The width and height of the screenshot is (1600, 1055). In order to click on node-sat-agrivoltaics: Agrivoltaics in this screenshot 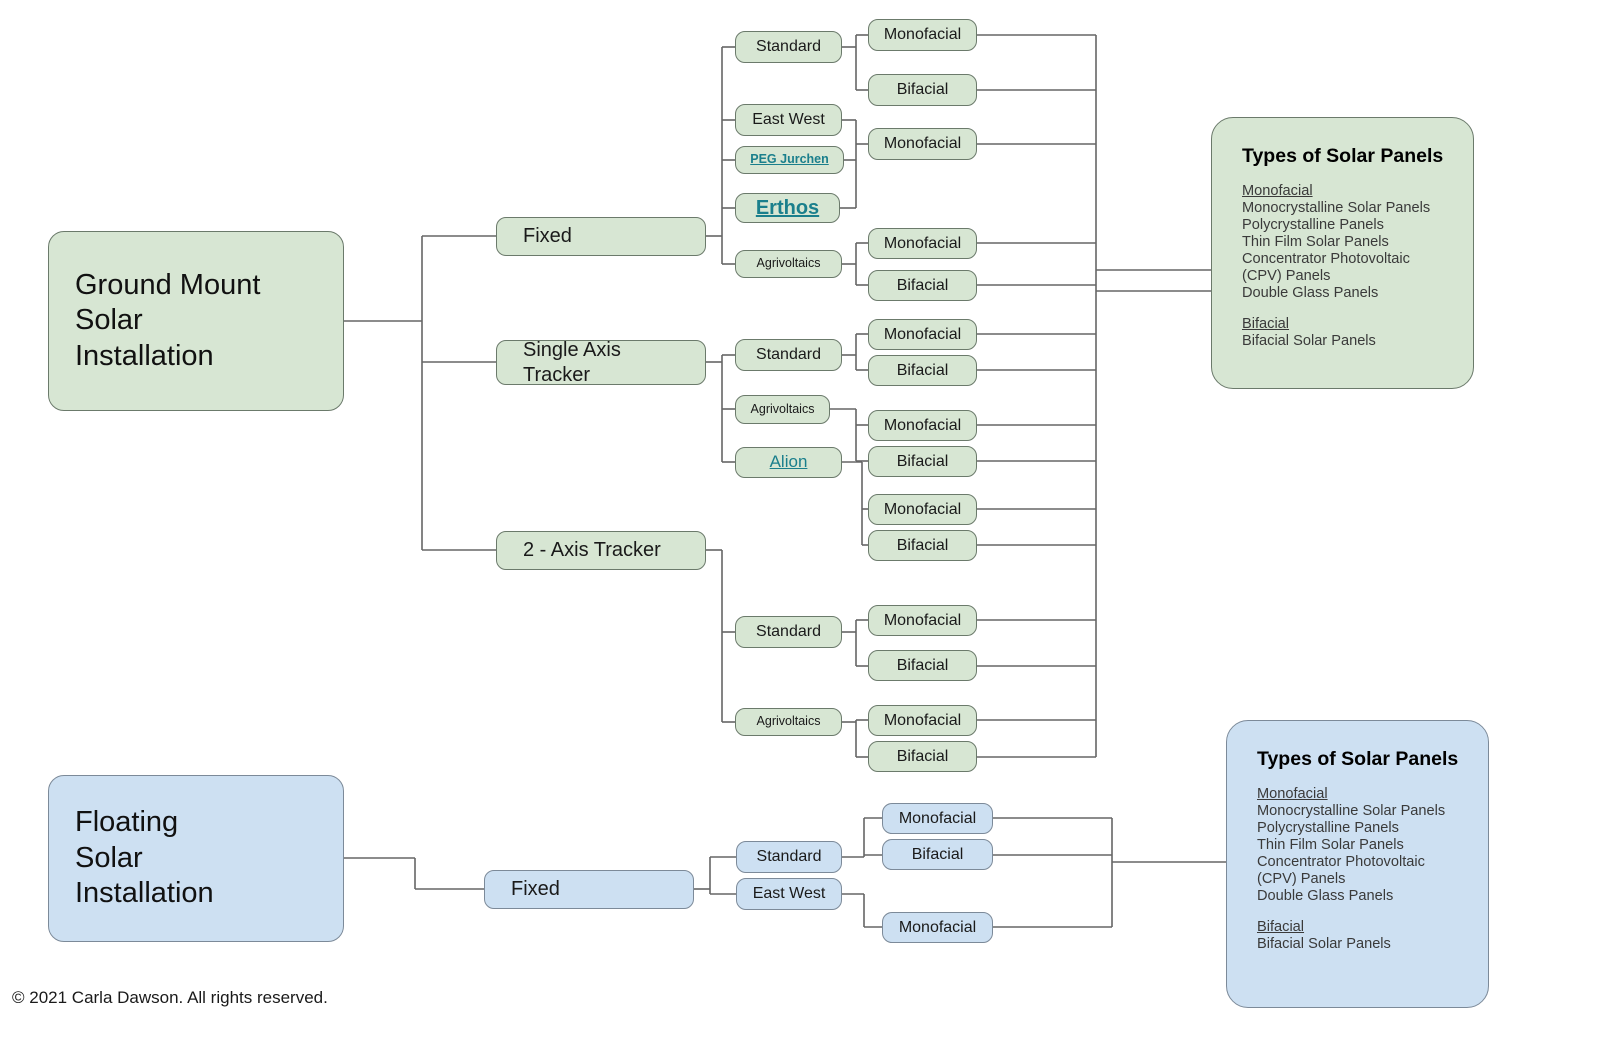, I will do `click(782, 409)`.